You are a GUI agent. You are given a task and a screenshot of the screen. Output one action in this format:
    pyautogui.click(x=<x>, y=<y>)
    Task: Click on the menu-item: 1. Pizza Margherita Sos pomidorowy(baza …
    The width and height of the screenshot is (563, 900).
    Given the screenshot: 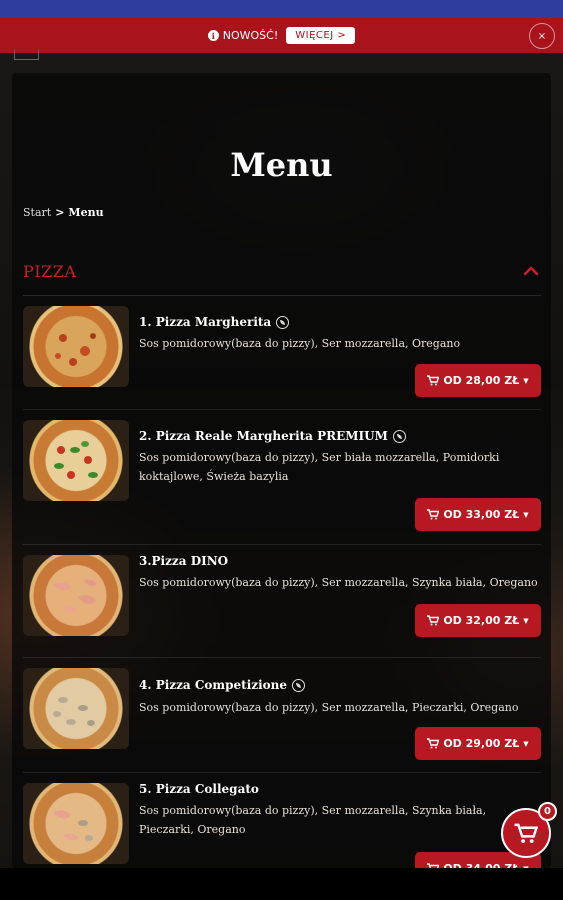 What is the action you would take?
    pyautogui.click(x=282, y=353)
    